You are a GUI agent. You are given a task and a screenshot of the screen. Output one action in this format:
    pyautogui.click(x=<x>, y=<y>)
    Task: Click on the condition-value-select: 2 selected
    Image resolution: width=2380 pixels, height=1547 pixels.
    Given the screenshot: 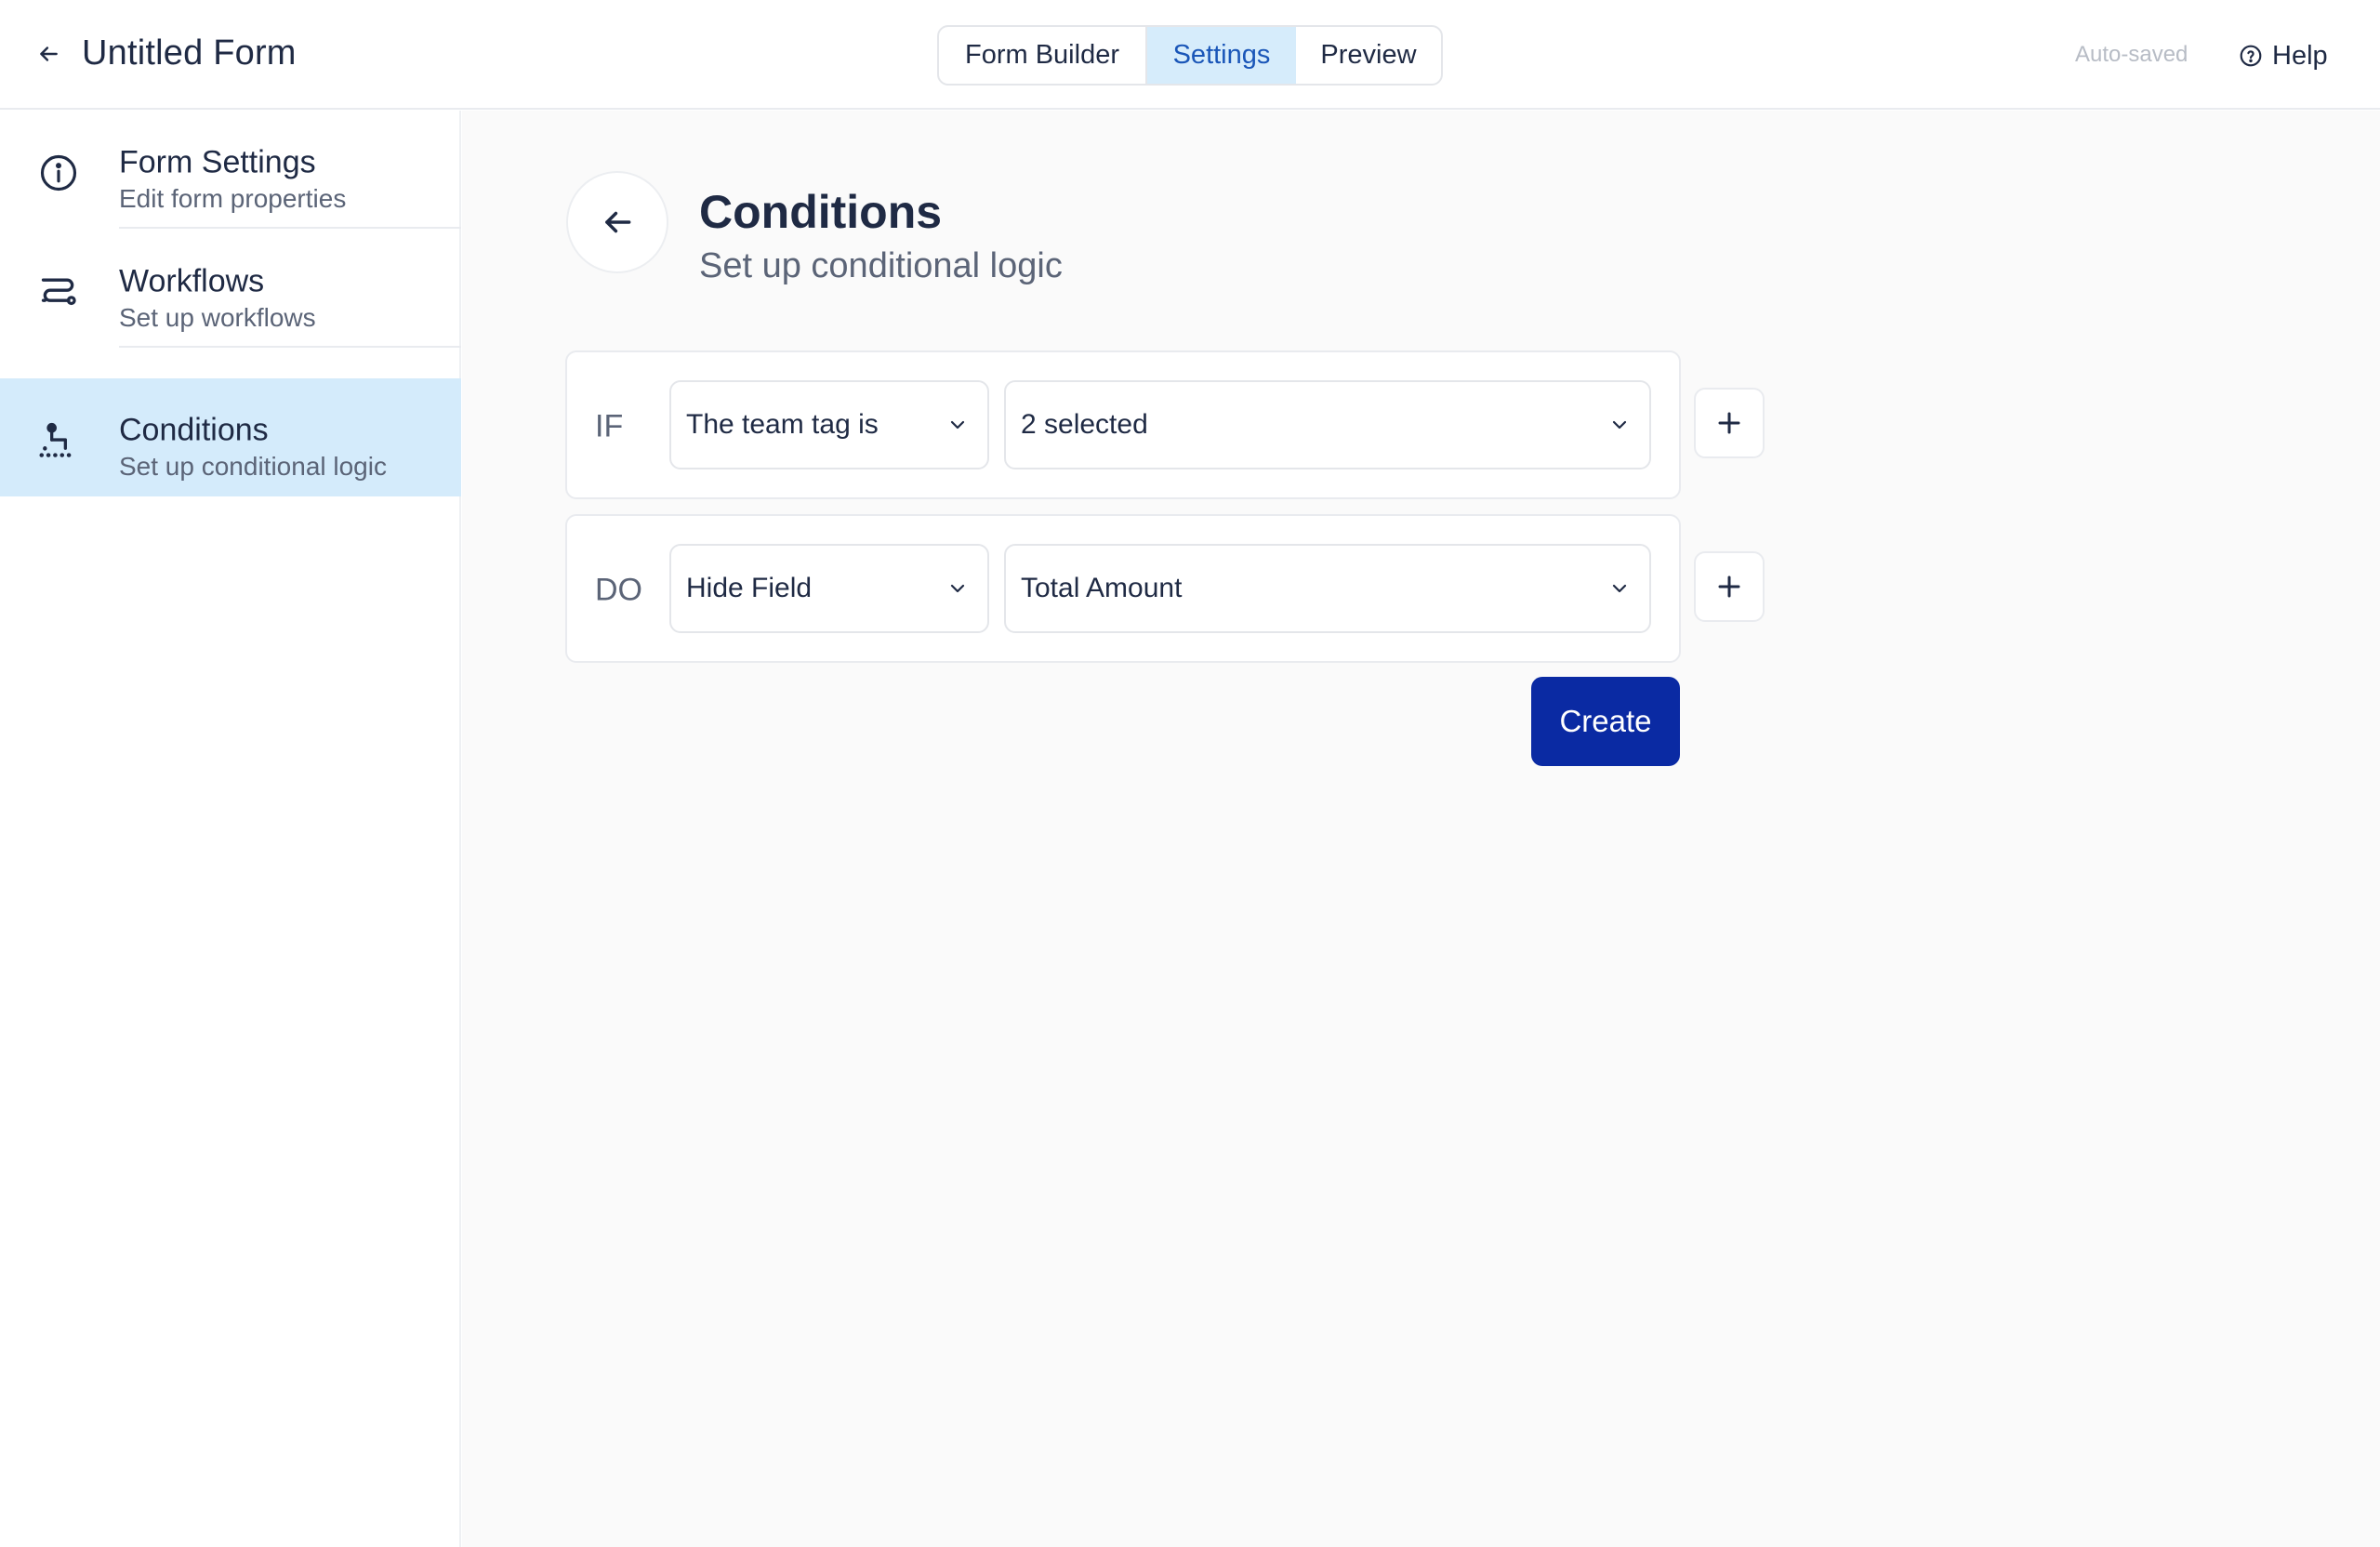 What is the action you would take?
    pyautogui.click(x=1327, y=424)
    